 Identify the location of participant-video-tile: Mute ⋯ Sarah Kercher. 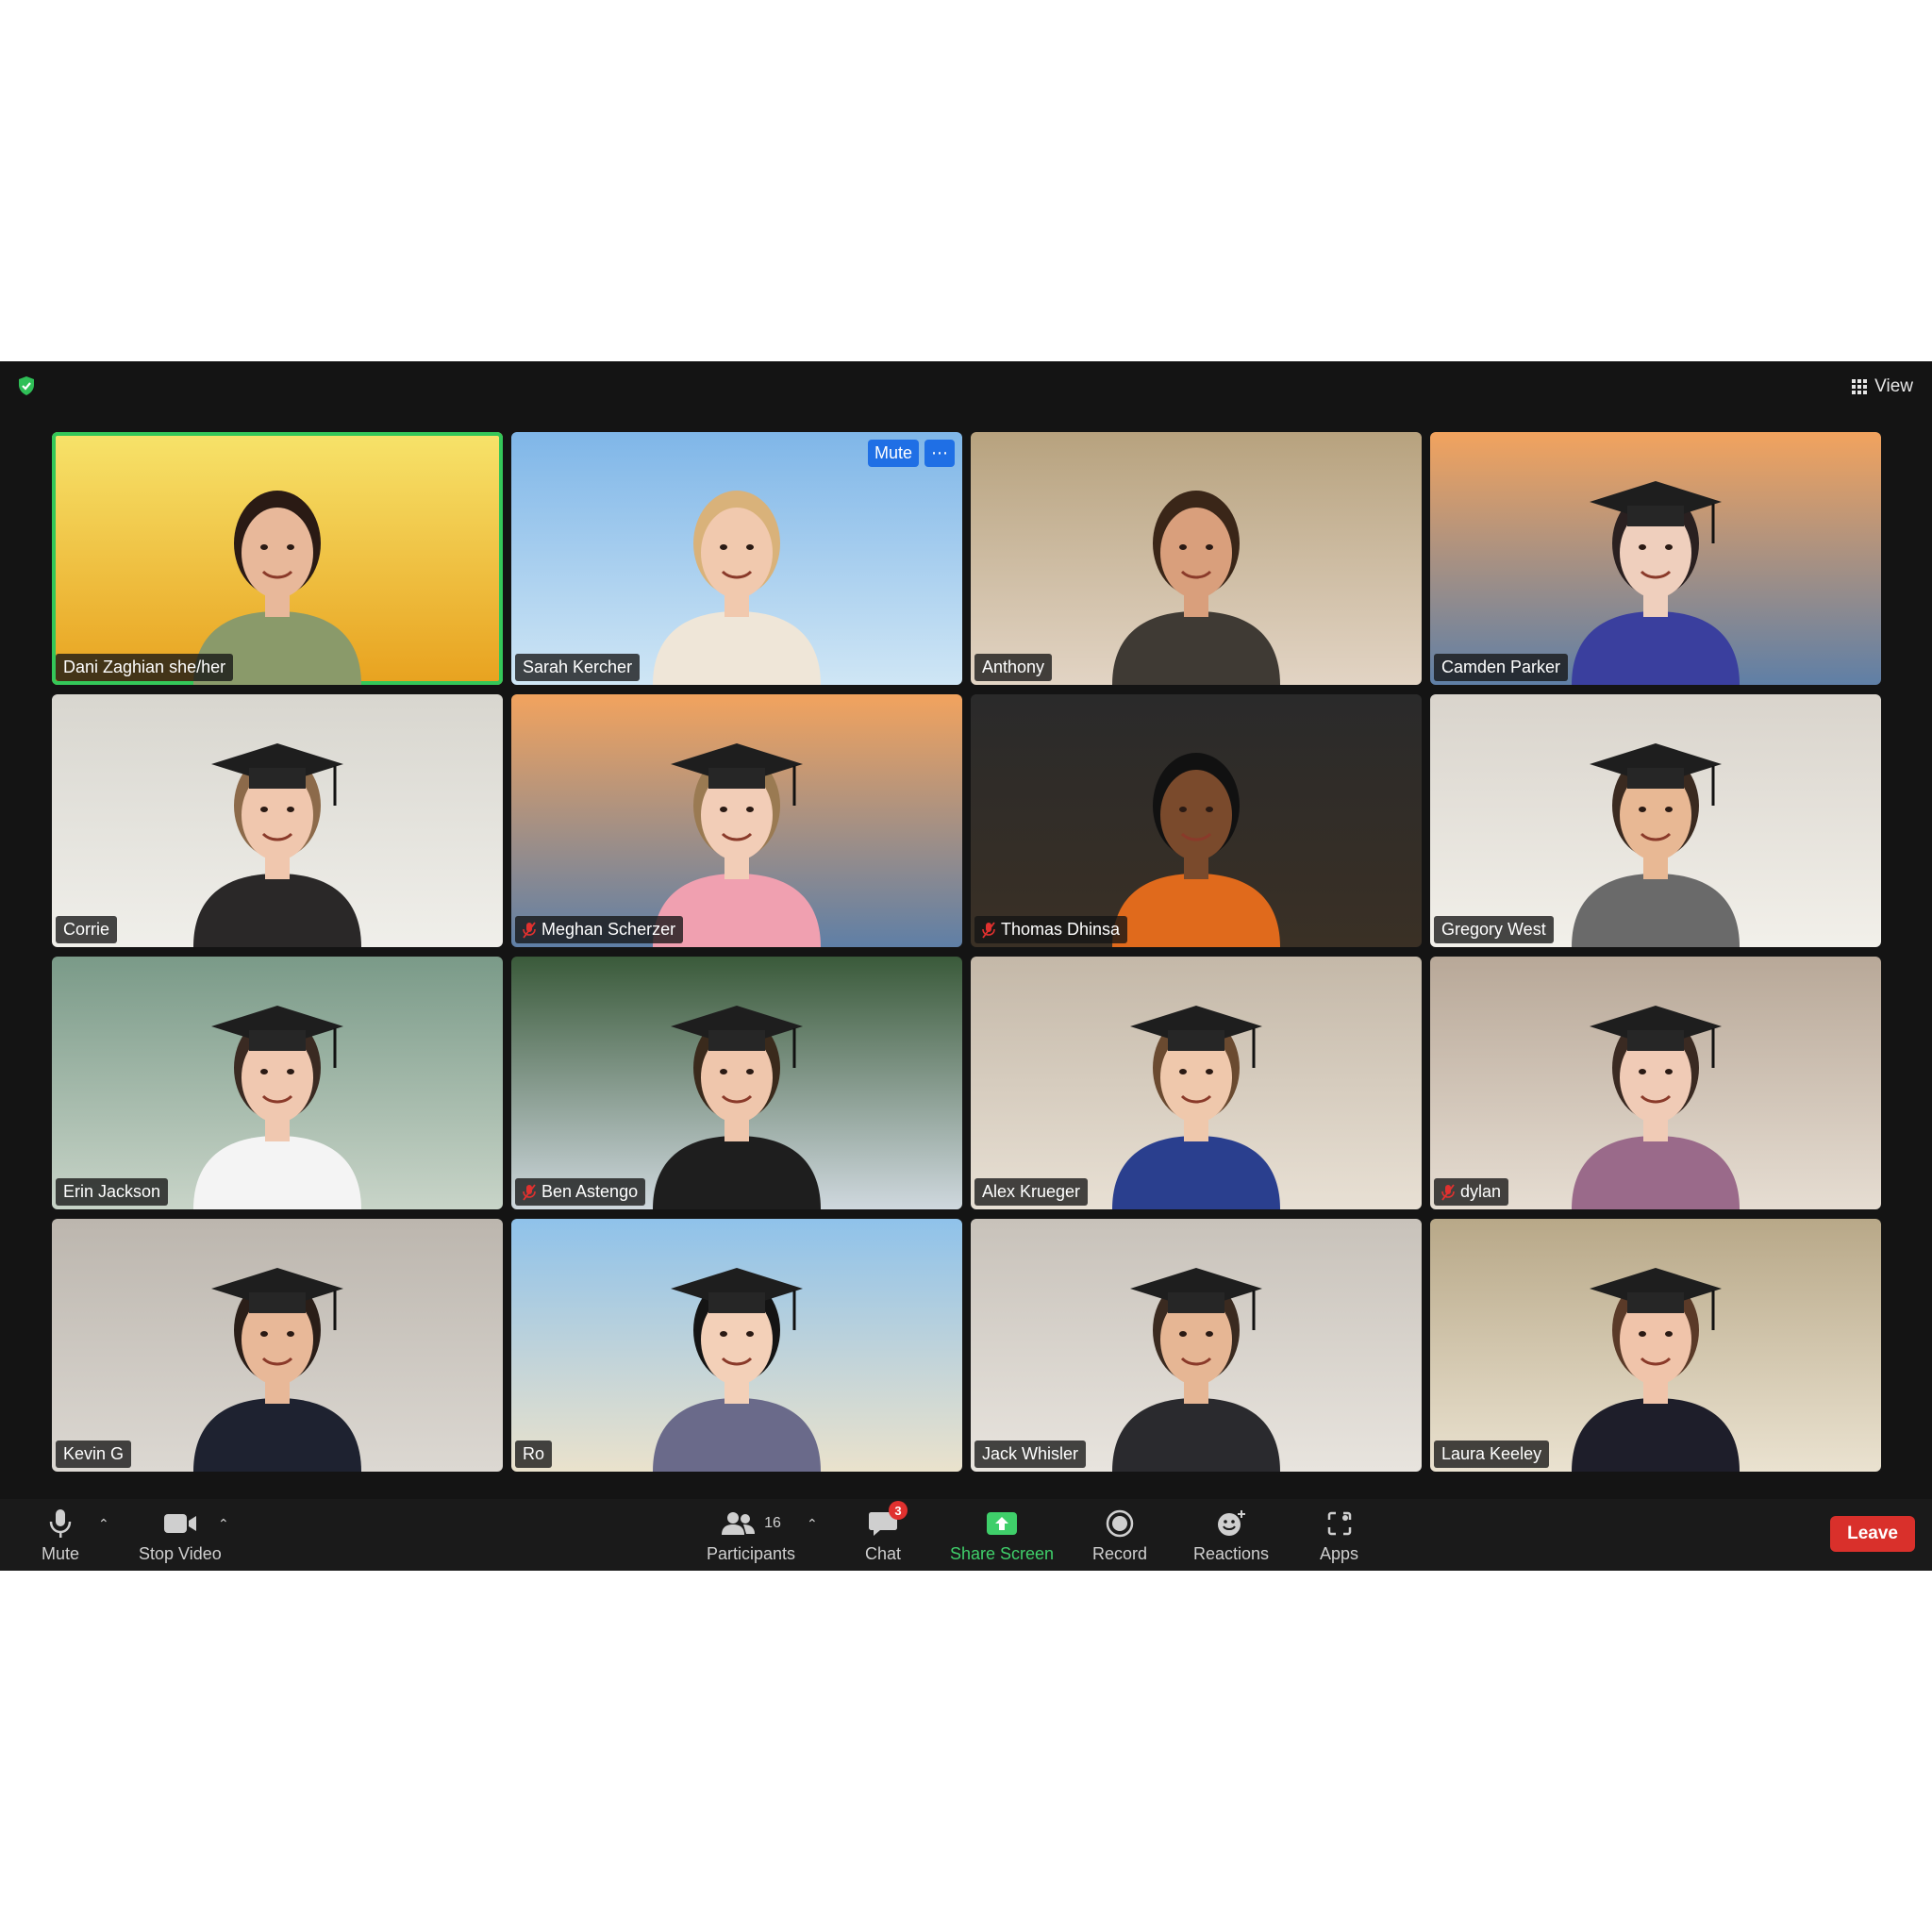
(736, 558).